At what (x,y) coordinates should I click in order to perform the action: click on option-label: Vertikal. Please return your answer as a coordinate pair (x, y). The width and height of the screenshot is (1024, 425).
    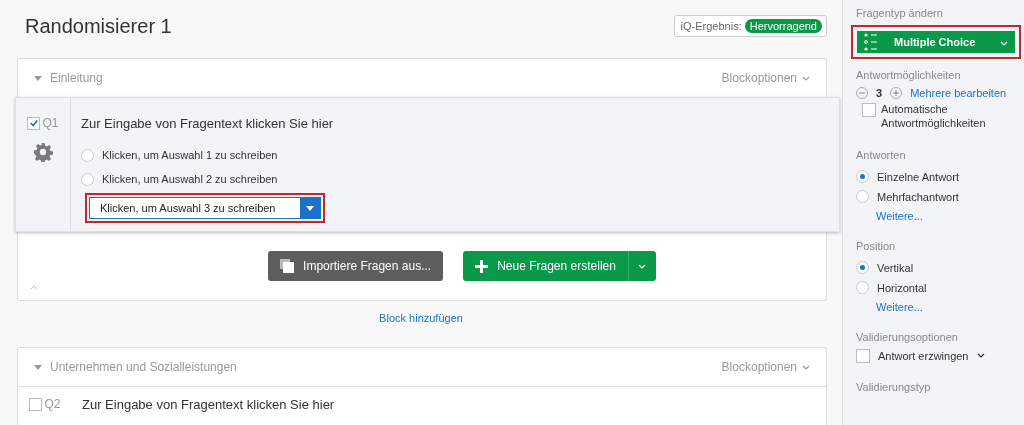
    Looking at the image, I should click on (895, 267).